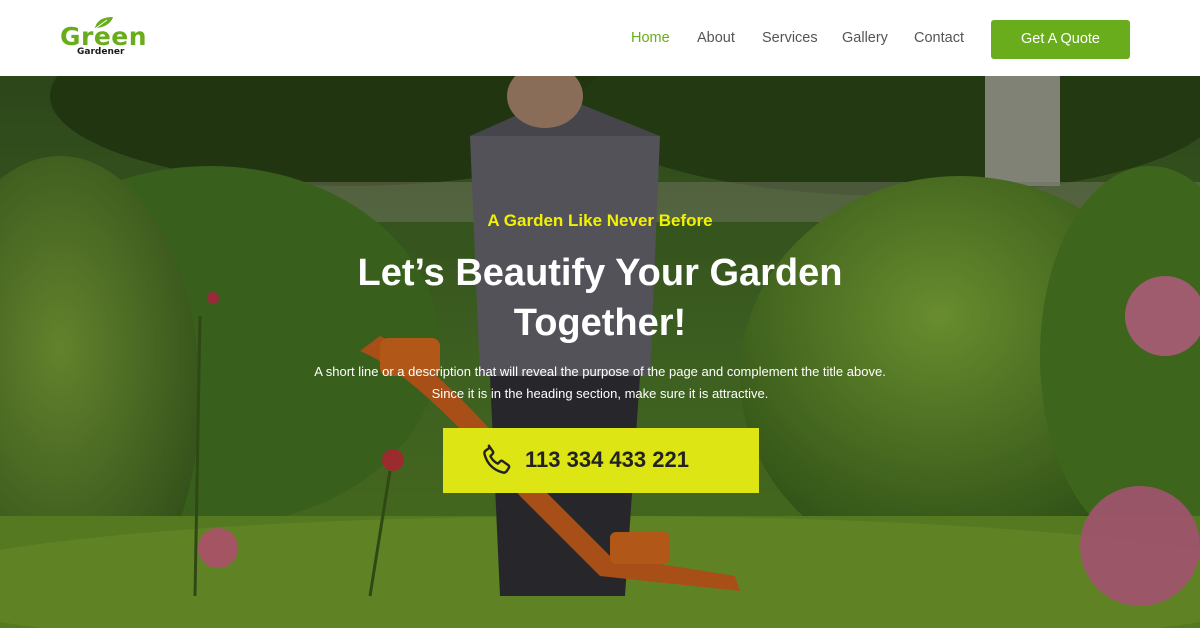  Describe the element at coordinates (600, 298) in the screenshot. I see `hero-title: Let’s Beautify Your Garden Together!` at that location.